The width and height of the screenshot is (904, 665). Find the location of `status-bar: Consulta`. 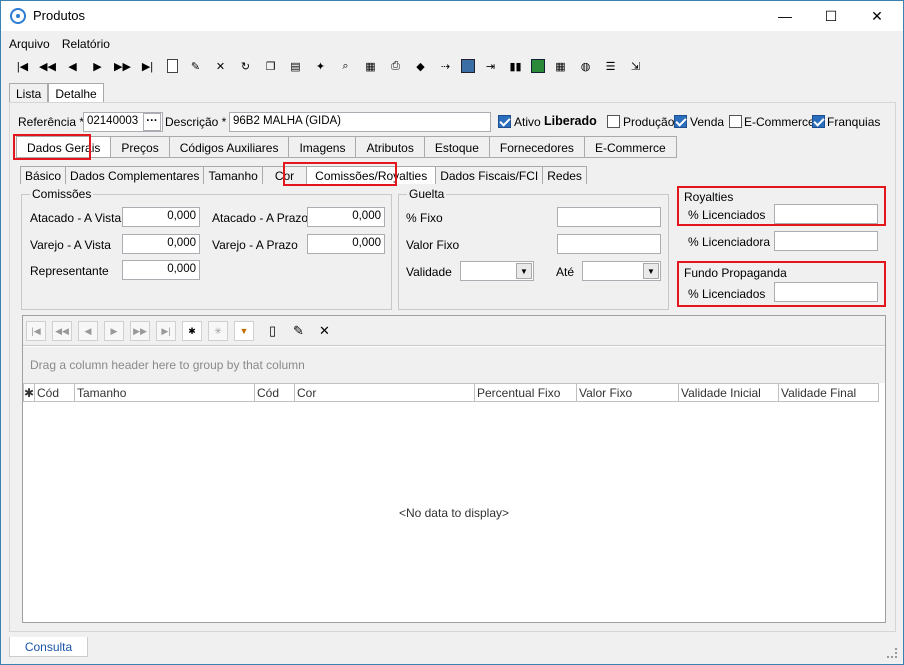

status-bar: Consulta is located at coordinates (452, 650).